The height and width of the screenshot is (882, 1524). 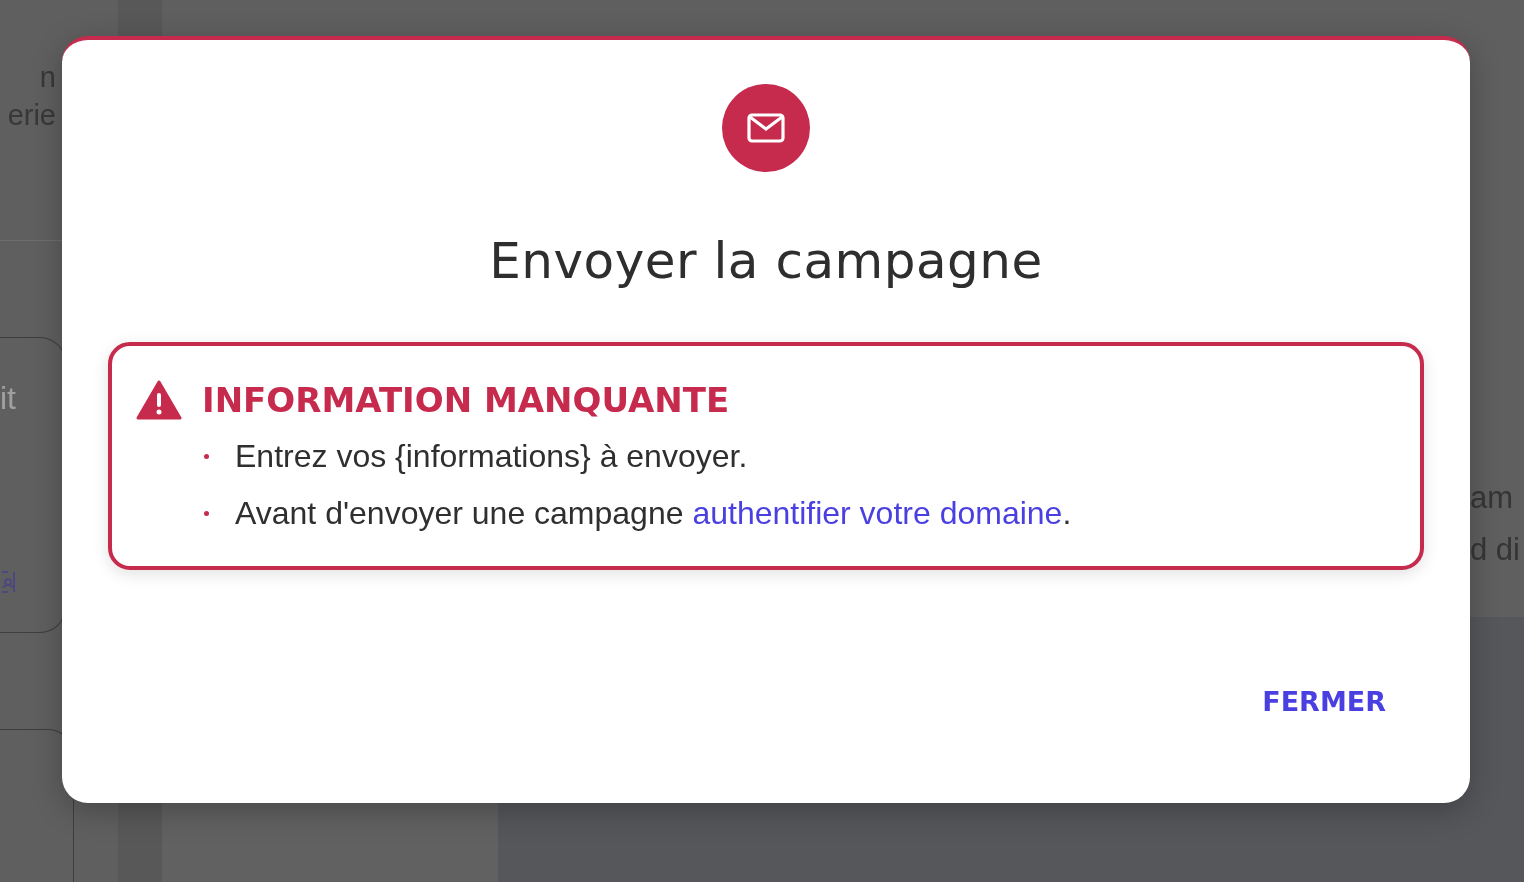 I want to click on dialog-title: Envoyer la campagne, so click(x=766, y=261).